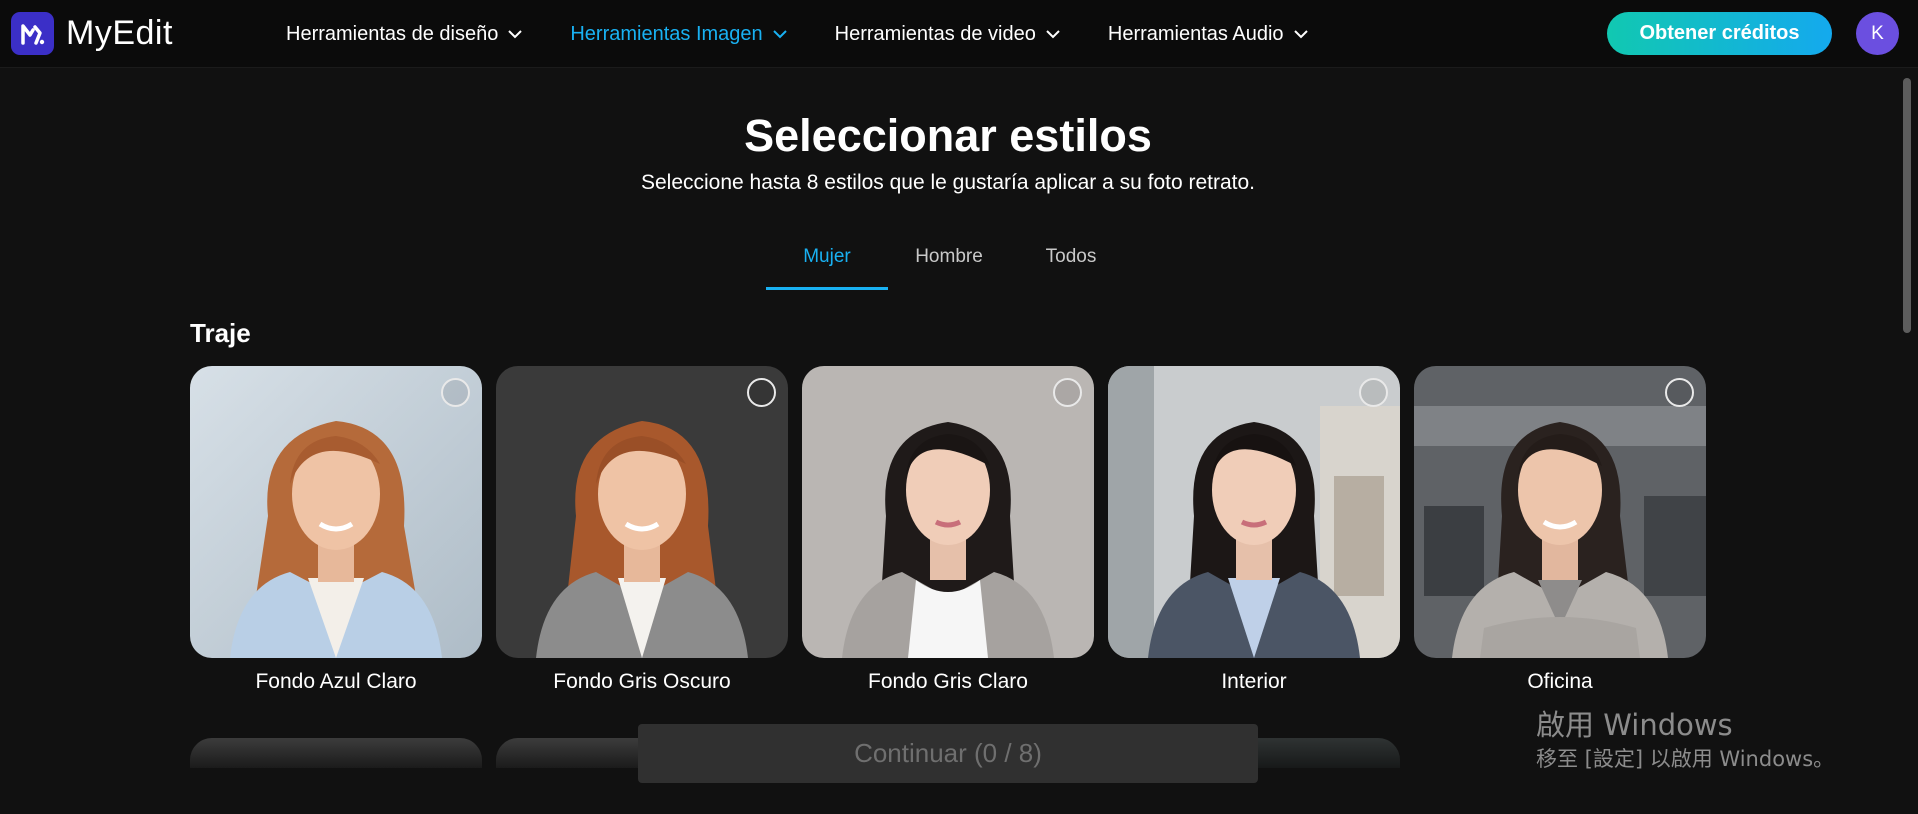 The height and width of the screenshot is (814, 1918). What do you see at coordinates (32, 33) in the screenshot?
I see `myedit-logo-icon` at bounding box center [32, 33].